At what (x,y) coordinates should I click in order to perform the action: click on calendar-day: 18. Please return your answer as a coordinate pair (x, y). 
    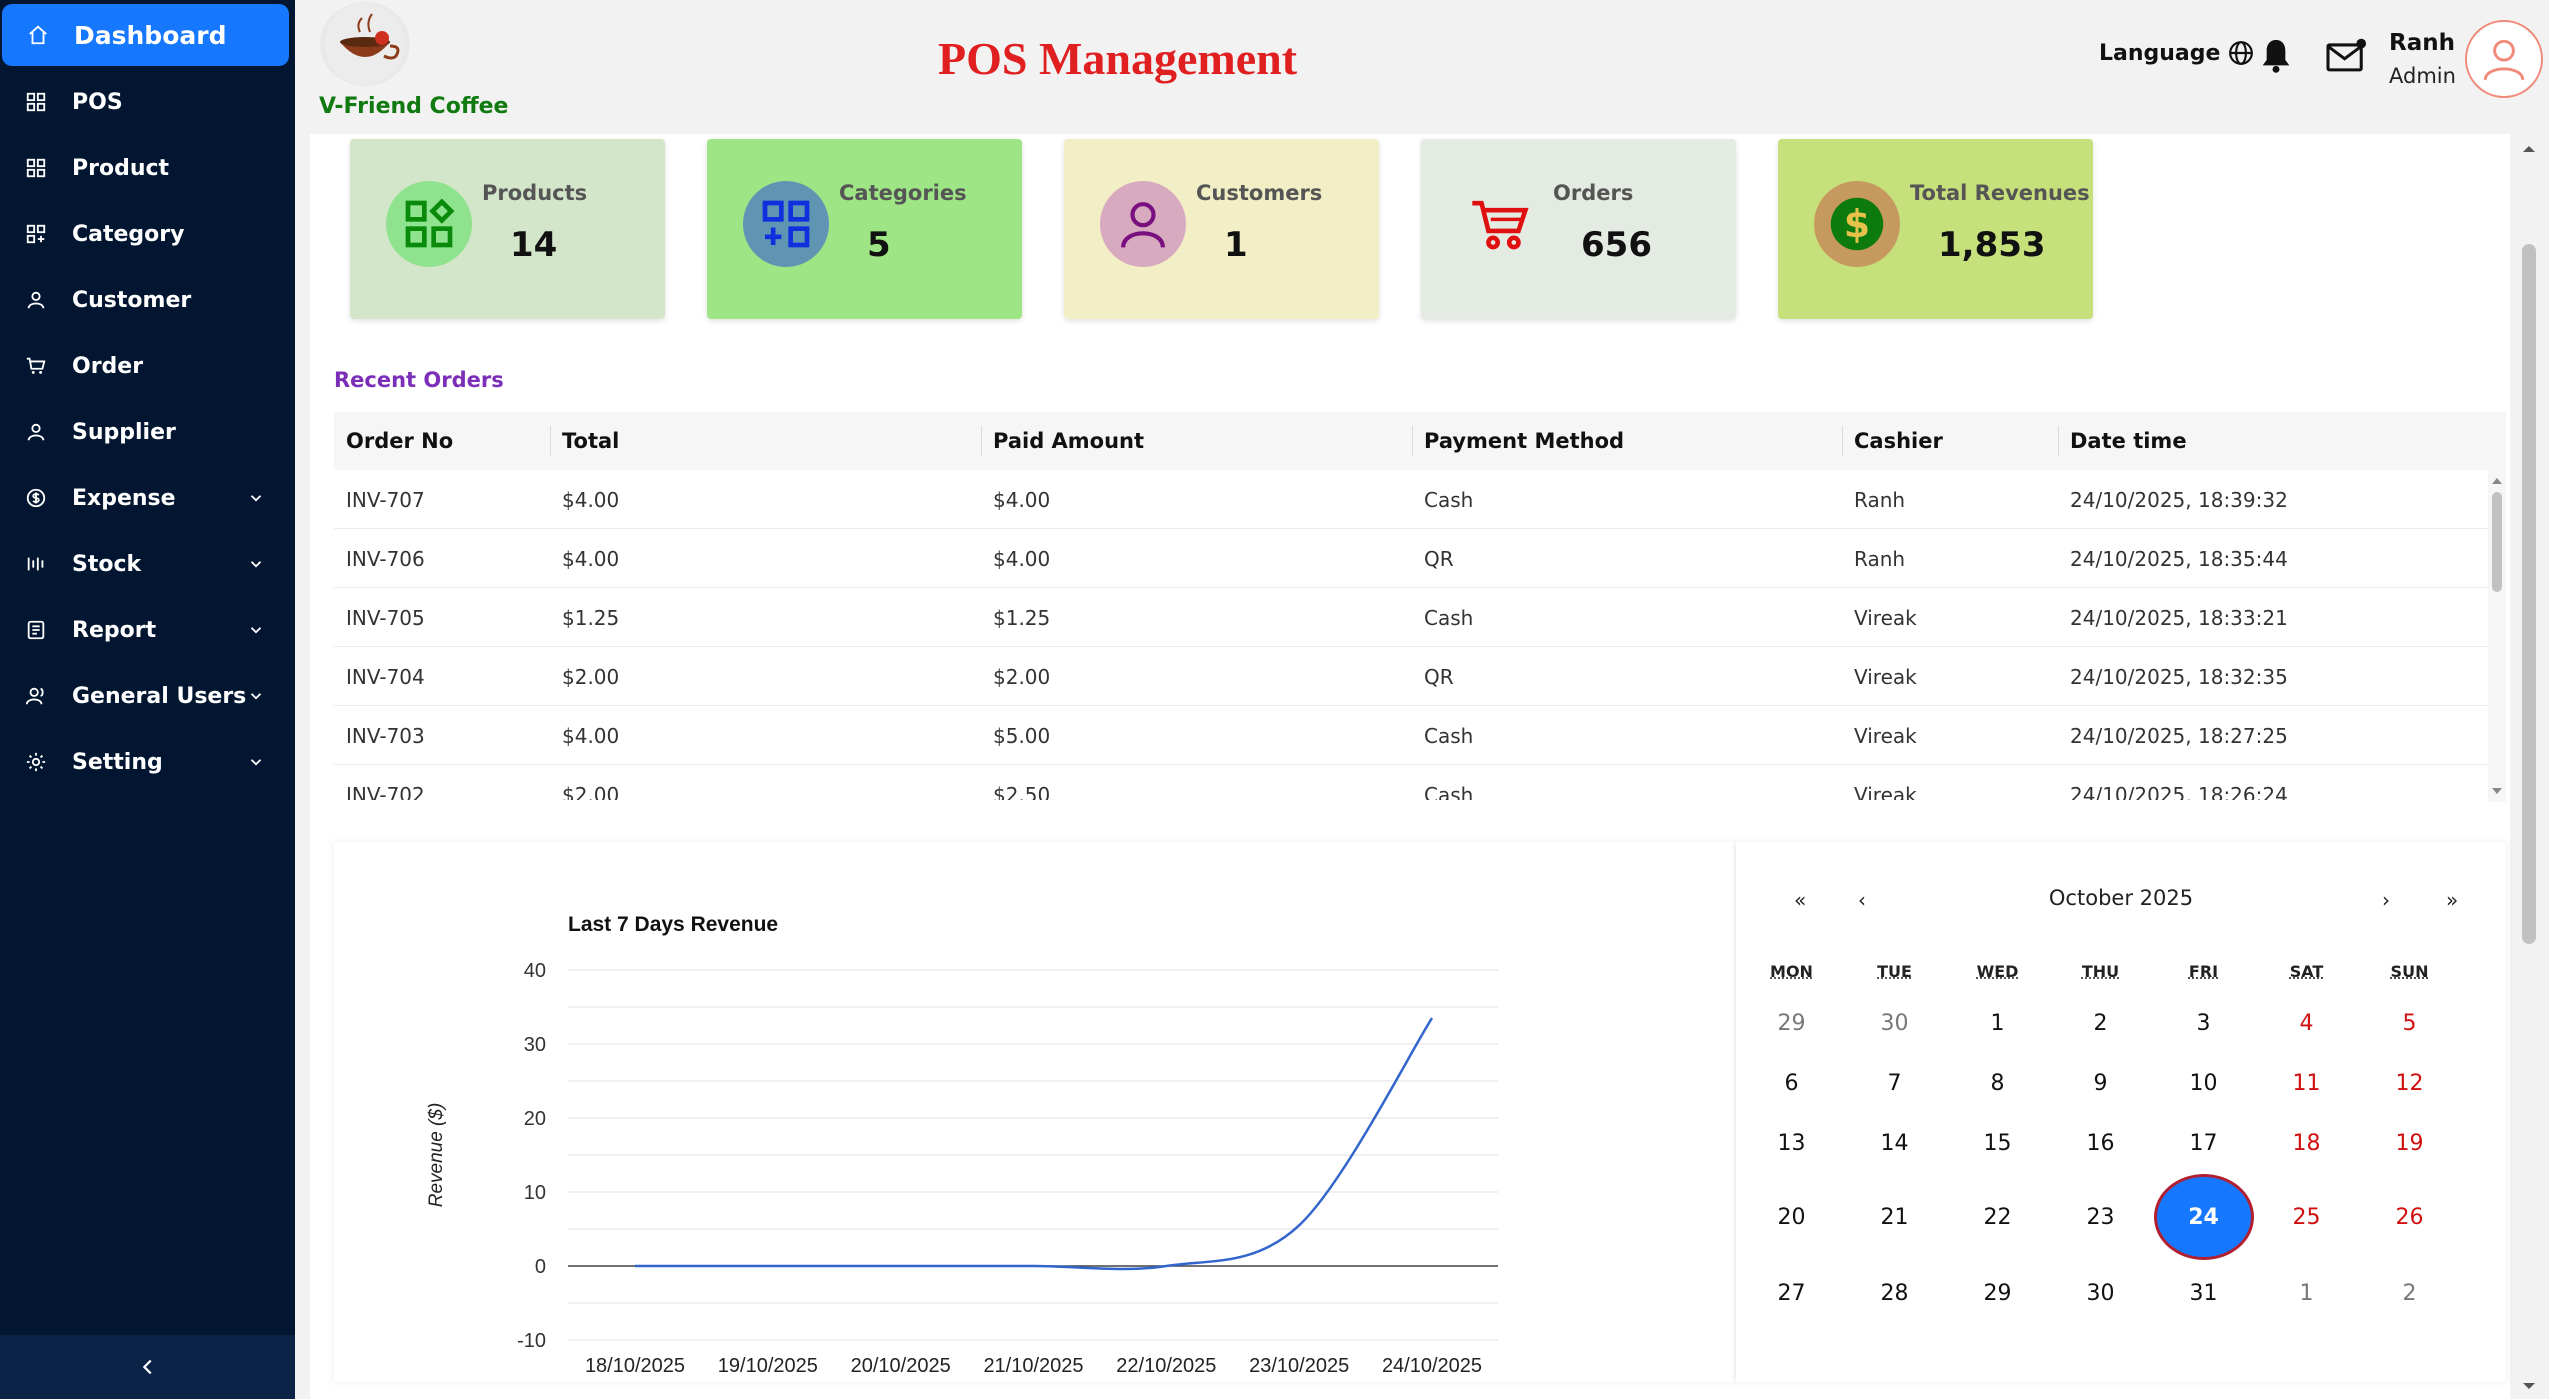
    Looking at the image, I should click on (2306, 1143).